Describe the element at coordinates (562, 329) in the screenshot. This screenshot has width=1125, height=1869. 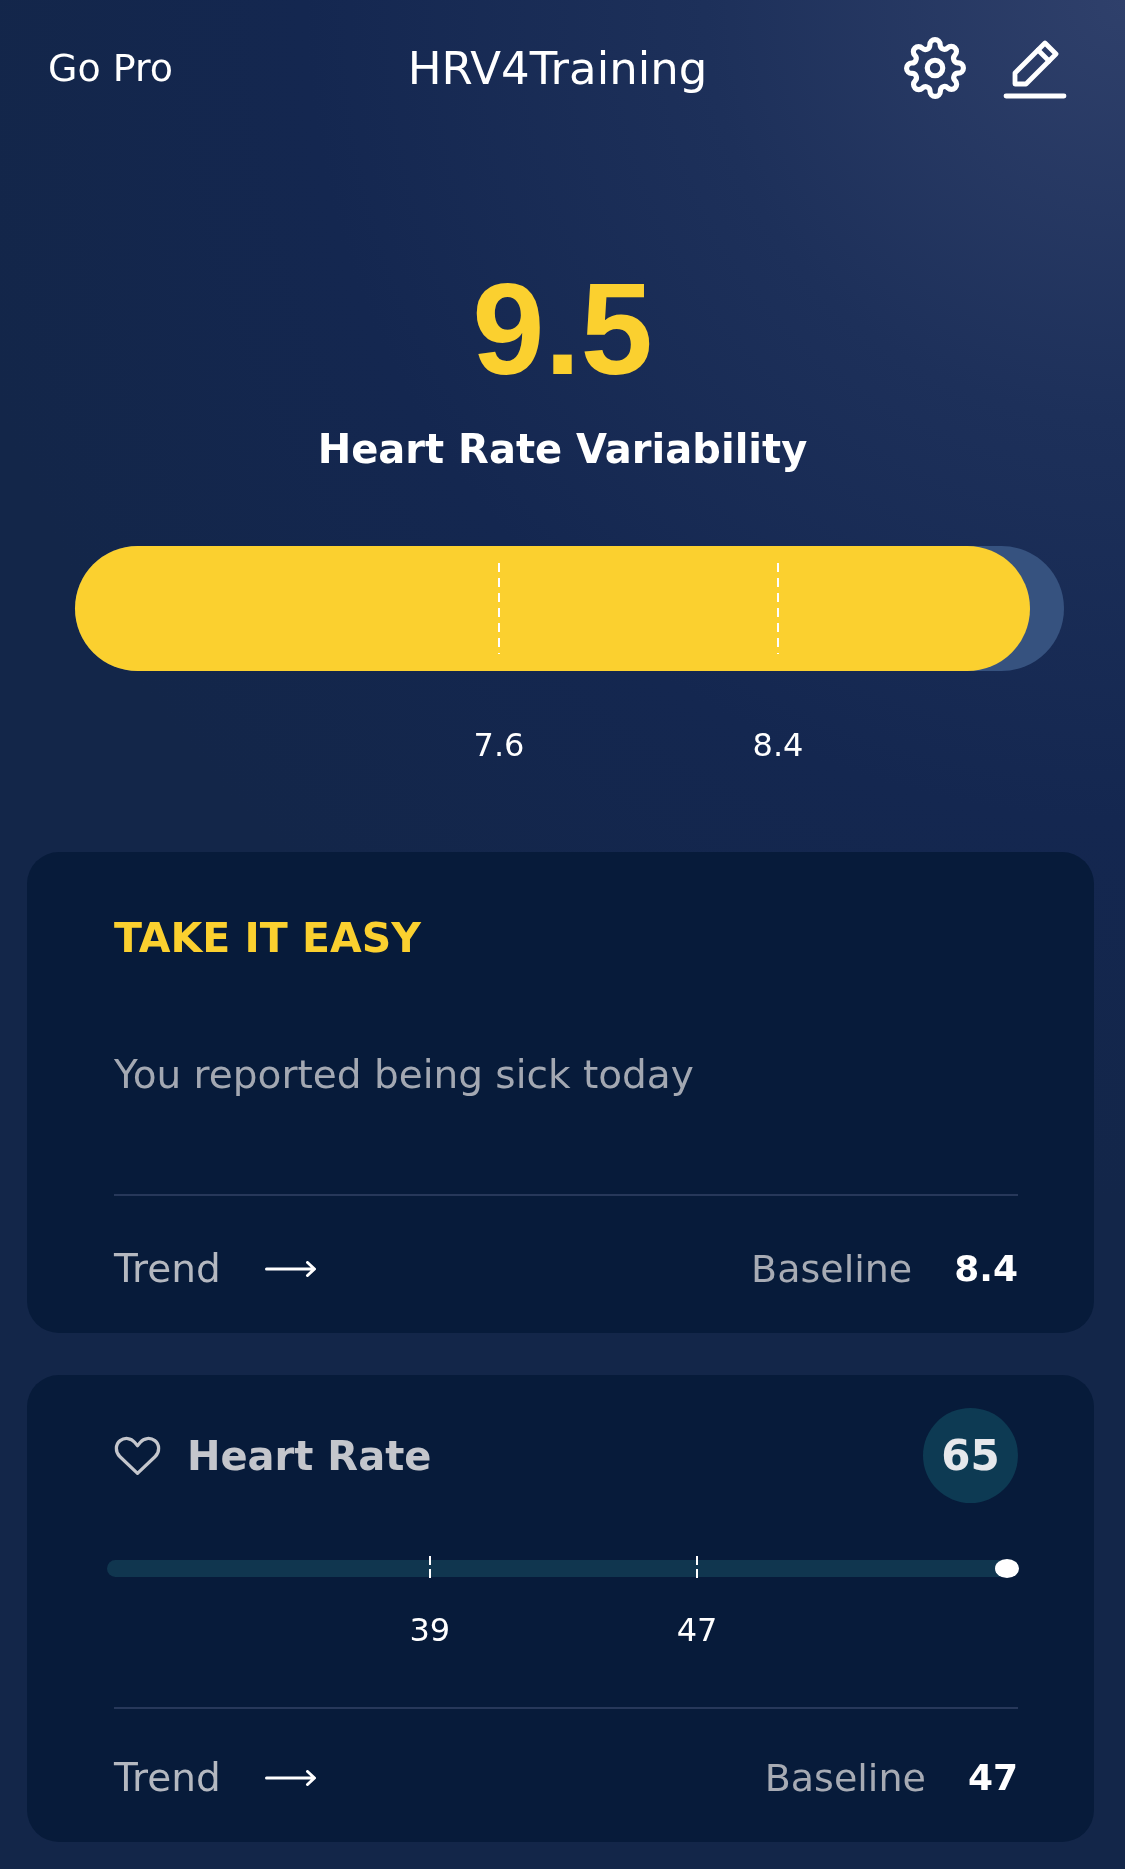
I see `hrv-value: 9.5` at that location.